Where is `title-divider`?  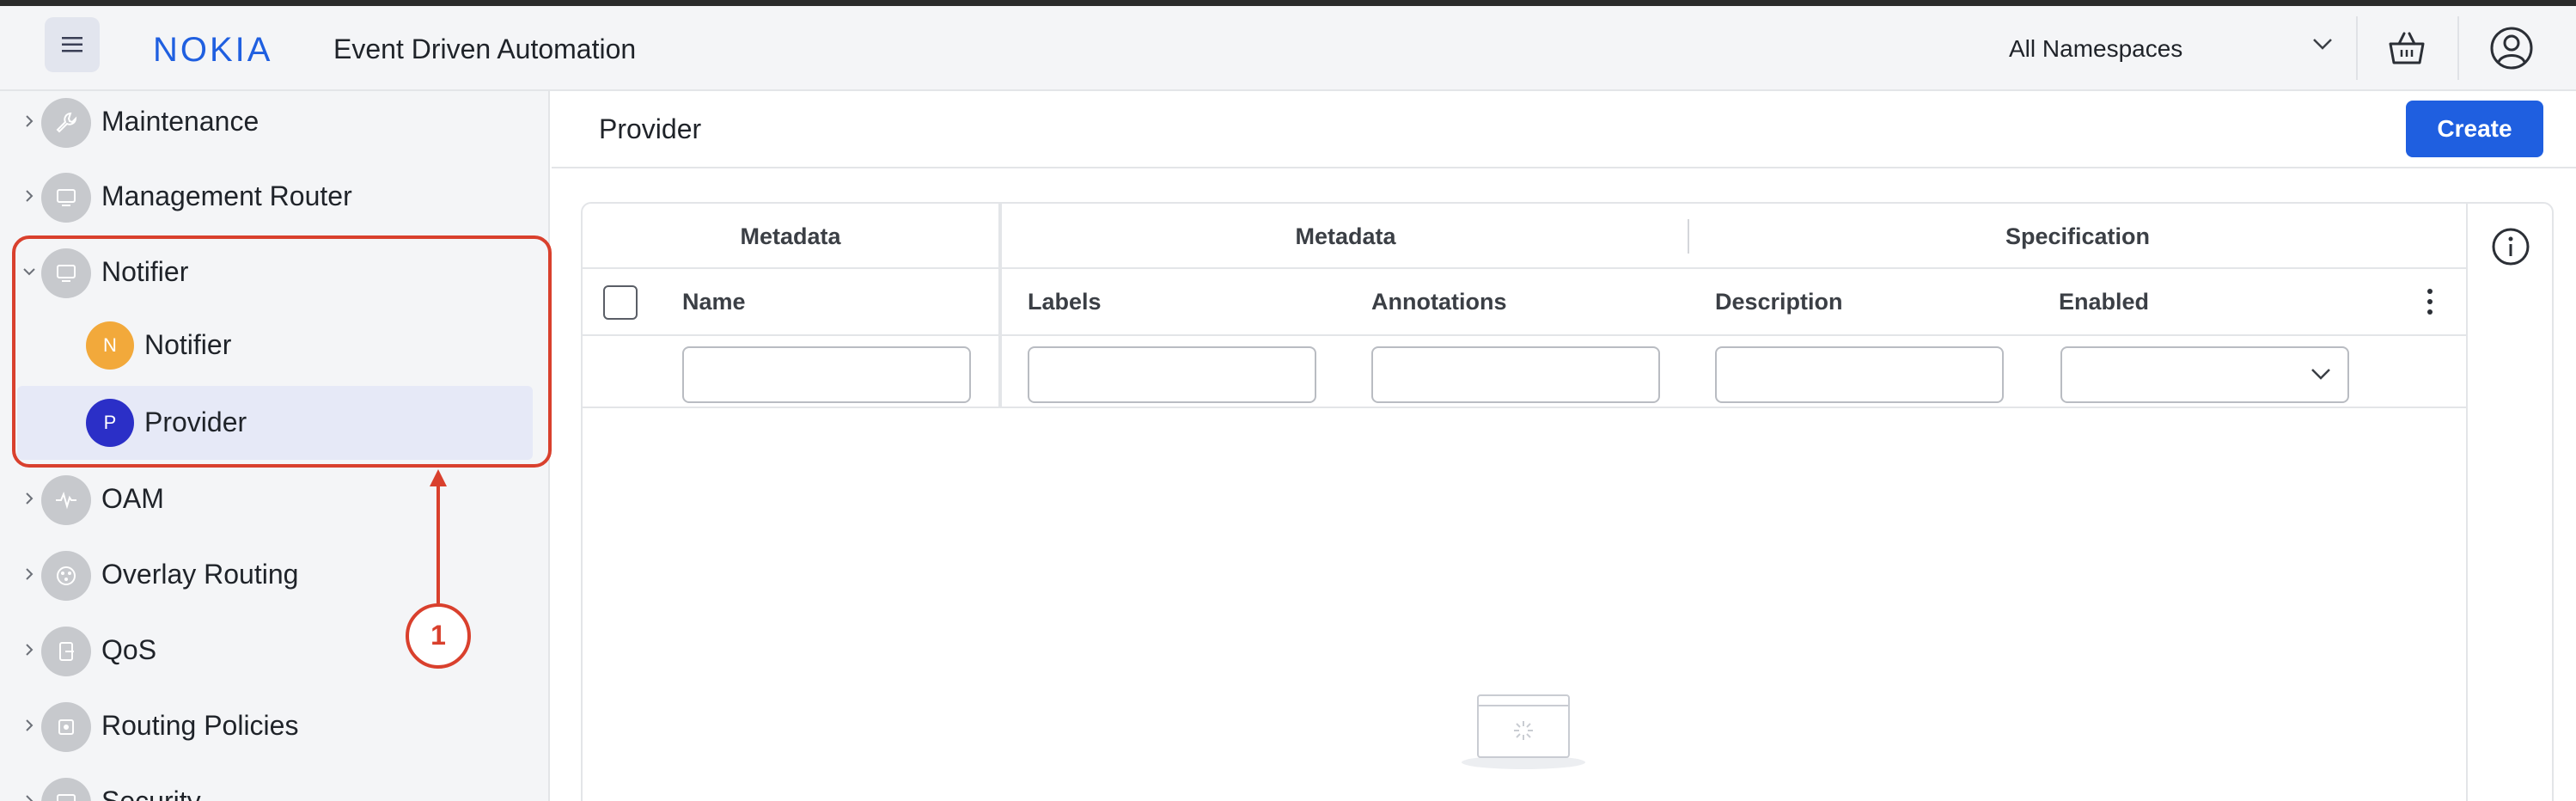
title-divider is located at coordinates (1564, 167).